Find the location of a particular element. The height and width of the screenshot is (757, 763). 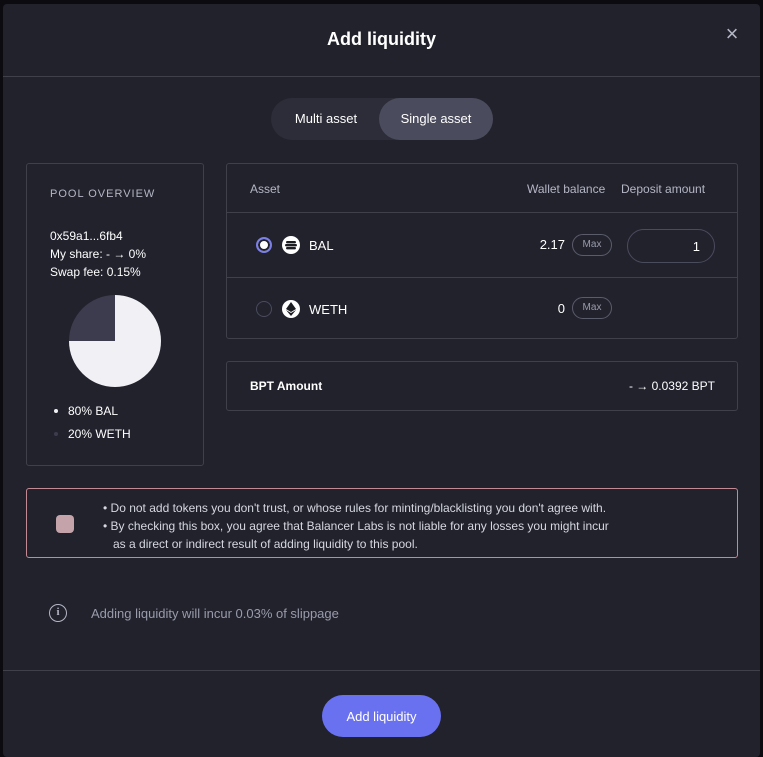

legend-label-bal: 80% BAL is located at coordinates (93, 411).